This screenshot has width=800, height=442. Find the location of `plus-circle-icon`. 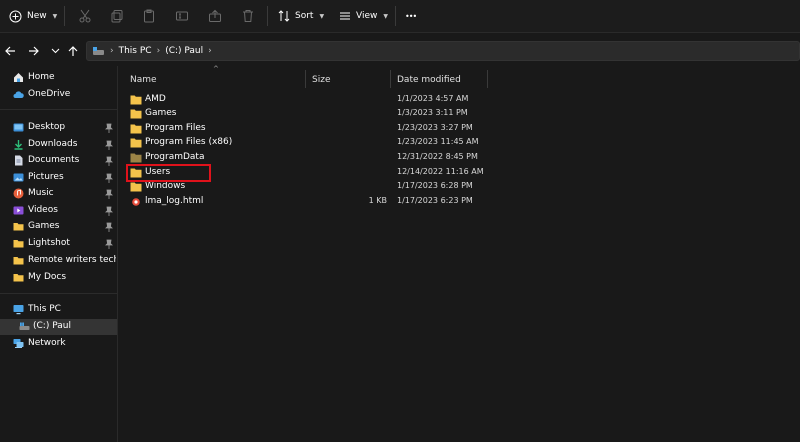

plus-circle-icon is located at coordinates (15, 16).